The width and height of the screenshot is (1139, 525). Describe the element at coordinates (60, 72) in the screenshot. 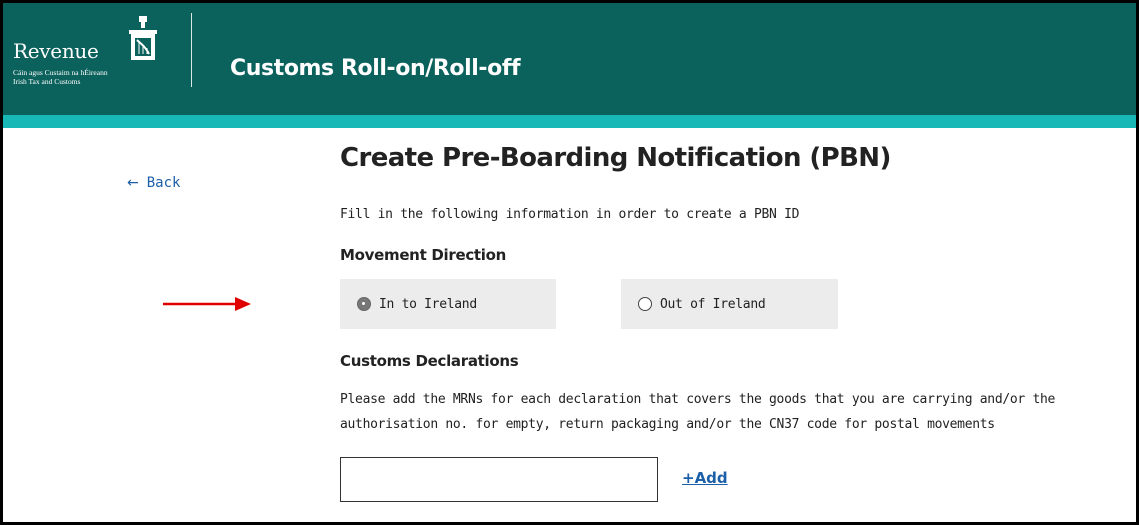

I see `logo-subtitle-irish: Cáin agus Custaim na hÉireann` at that location.